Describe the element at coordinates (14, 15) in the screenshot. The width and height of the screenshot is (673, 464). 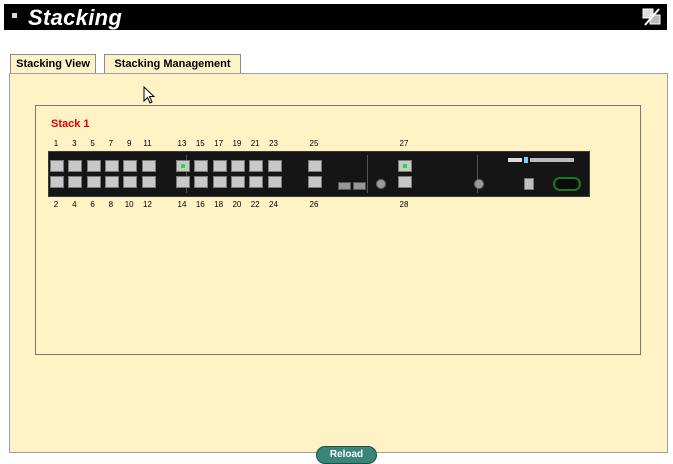
I see `title-bullet-icon` at that location.